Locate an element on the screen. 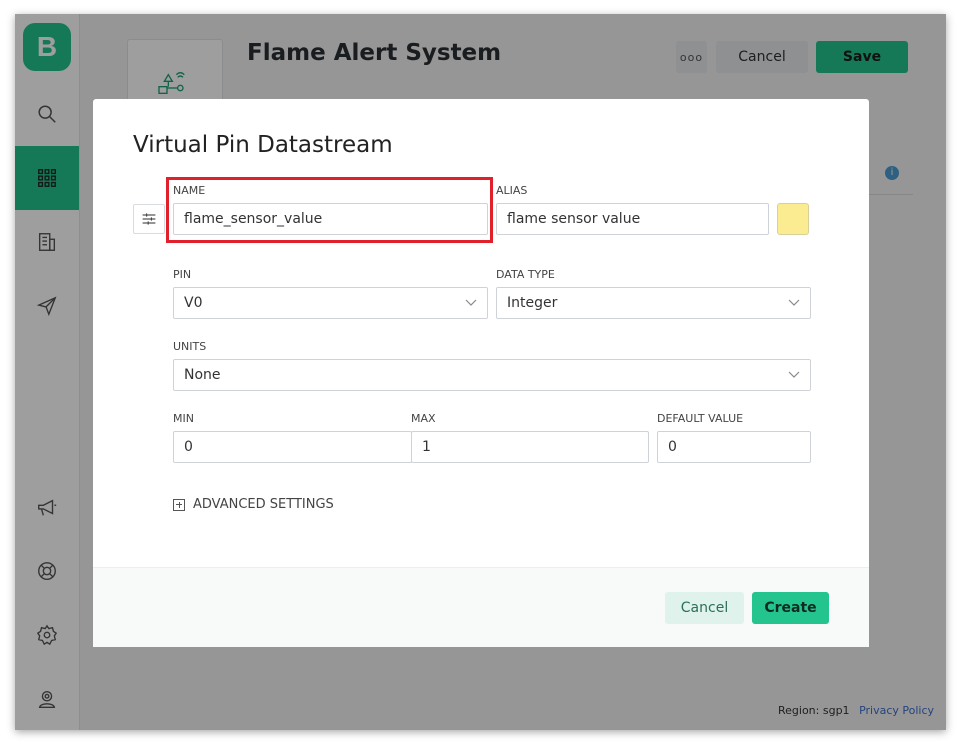 The width and height of the screenshot is (962, 747). data-type-select: Integer is located at coordinates (653, 303).